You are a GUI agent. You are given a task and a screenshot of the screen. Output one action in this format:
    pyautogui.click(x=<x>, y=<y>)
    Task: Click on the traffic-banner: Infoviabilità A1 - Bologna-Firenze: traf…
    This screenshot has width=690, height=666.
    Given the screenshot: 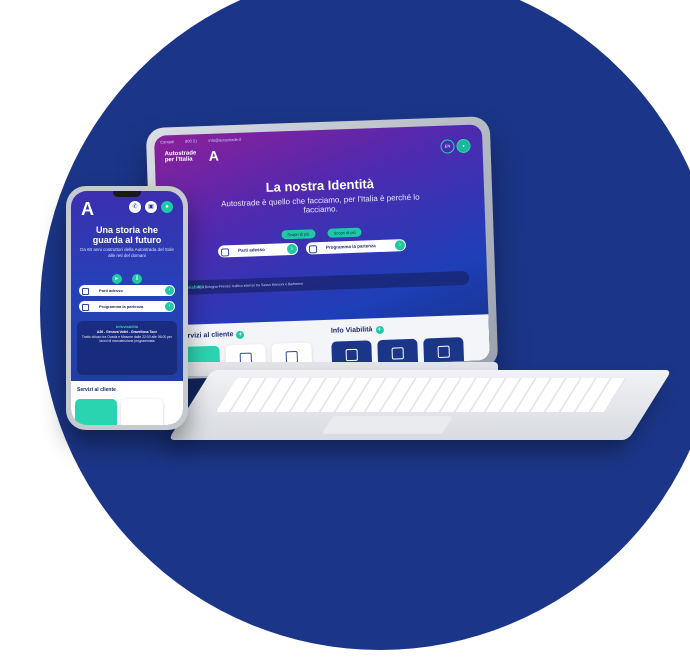 What is the action you would take?
    pyautogui.click(x=318, y=283)
    